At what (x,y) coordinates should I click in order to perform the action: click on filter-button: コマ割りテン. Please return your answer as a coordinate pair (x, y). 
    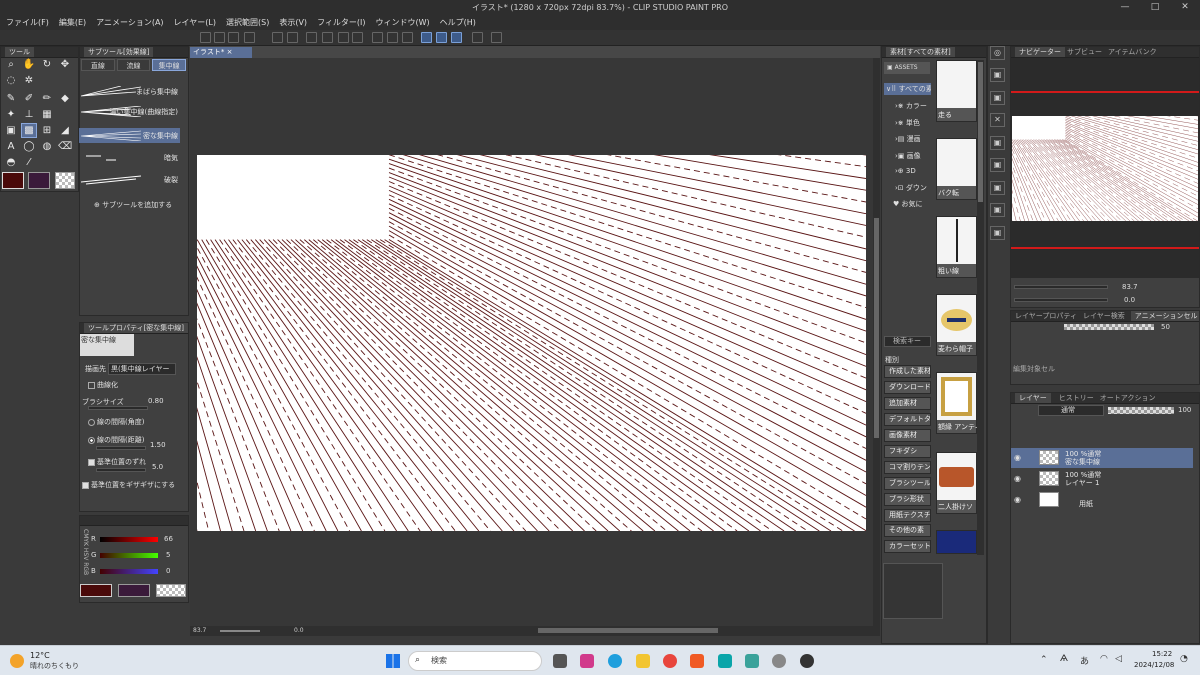
    Looking at the image, I should click on (907, 467).